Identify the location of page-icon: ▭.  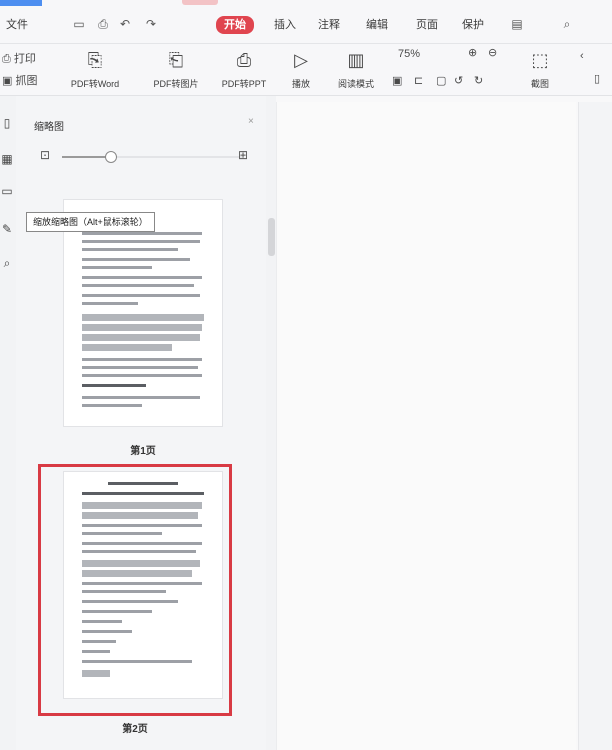
(7, 191).